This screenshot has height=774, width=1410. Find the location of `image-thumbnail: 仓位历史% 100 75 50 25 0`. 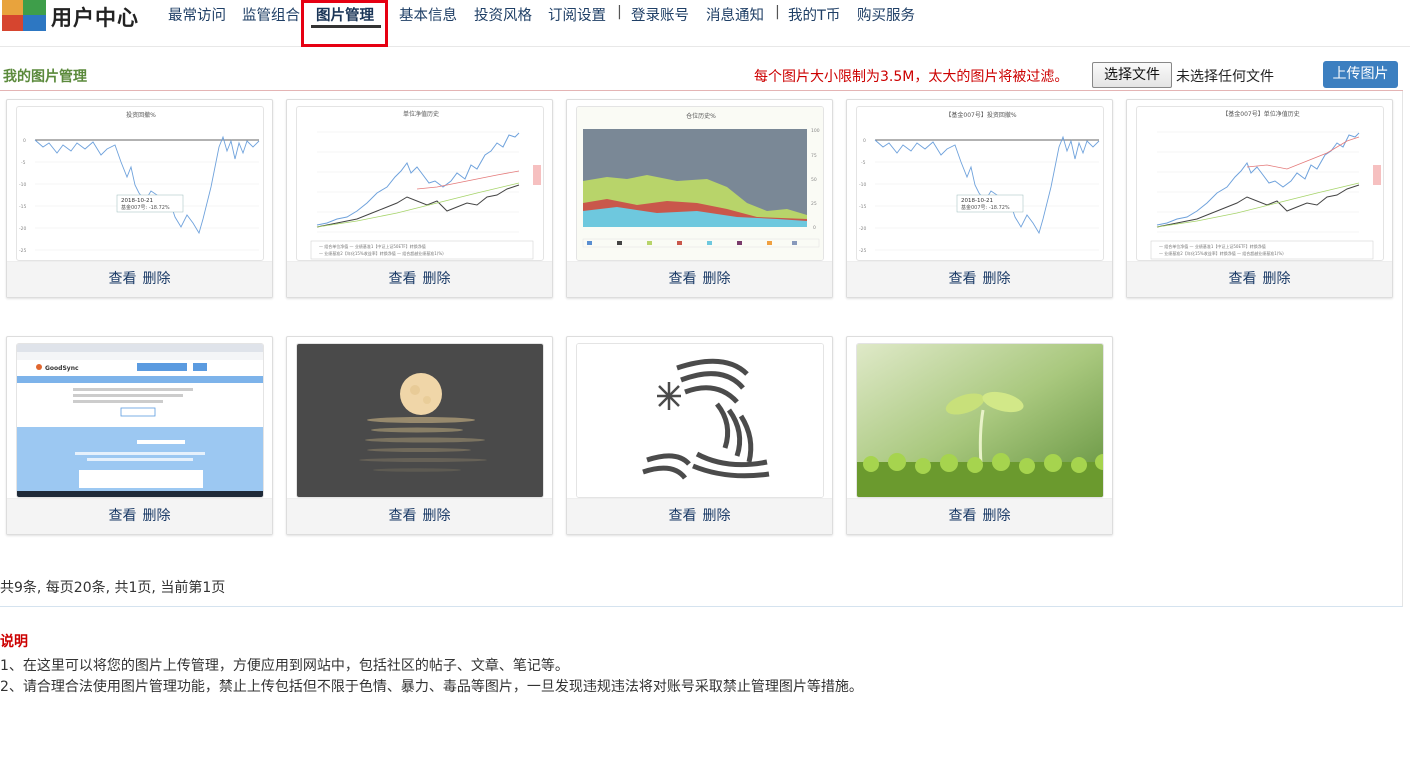

image-thumbnail: 仓位历史% 100 75 50 25 0 is located at coordinates (700, 183).